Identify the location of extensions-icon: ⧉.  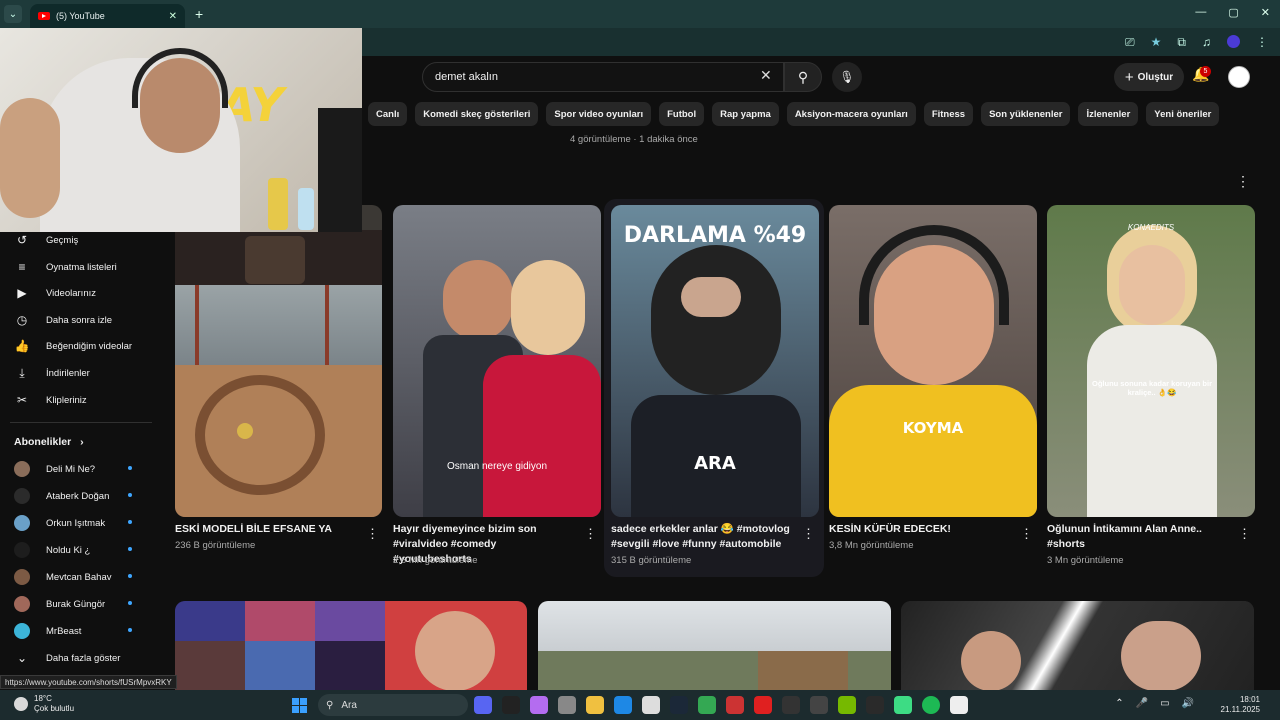
(1181, 42).